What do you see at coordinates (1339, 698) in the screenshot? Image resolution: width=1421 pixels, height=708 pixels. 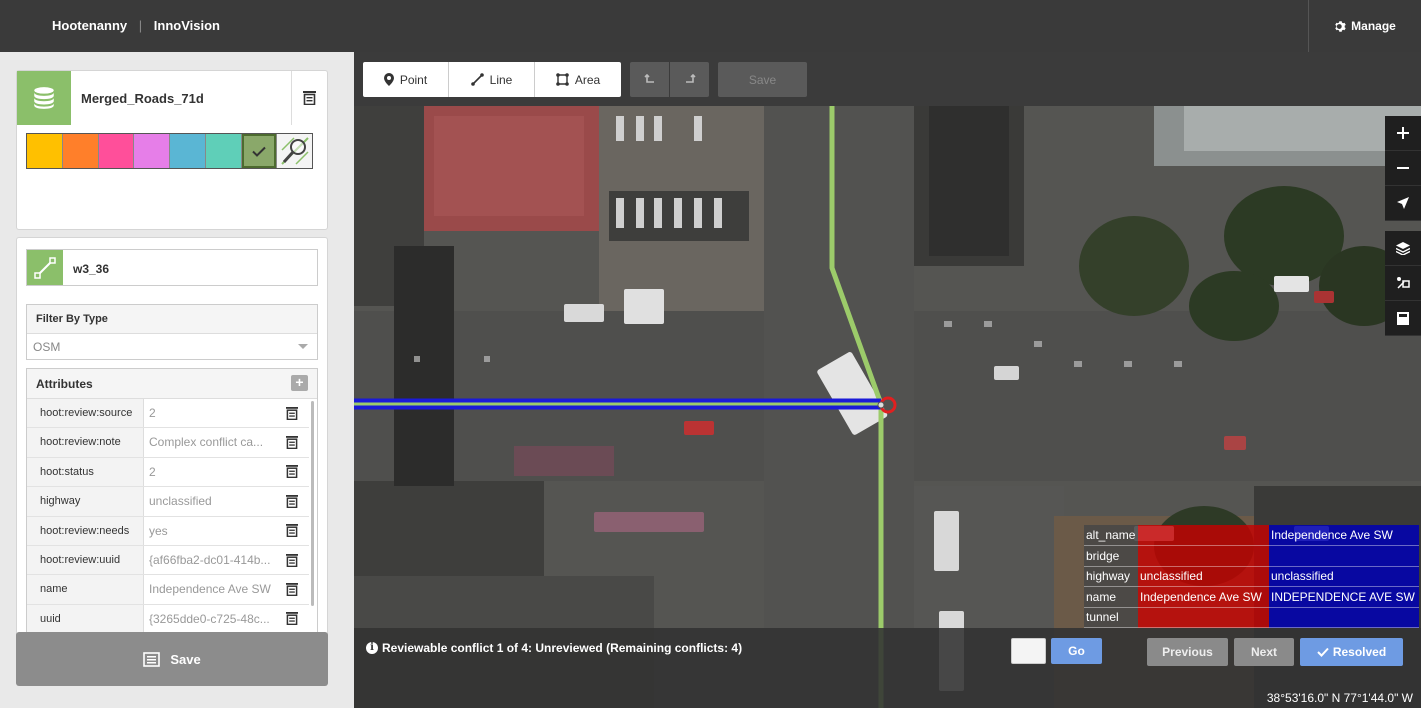 I see `cursor-coordinates: 38°53'16.0" N 77°1'44.0" W` at bounding box center [1339, 698].